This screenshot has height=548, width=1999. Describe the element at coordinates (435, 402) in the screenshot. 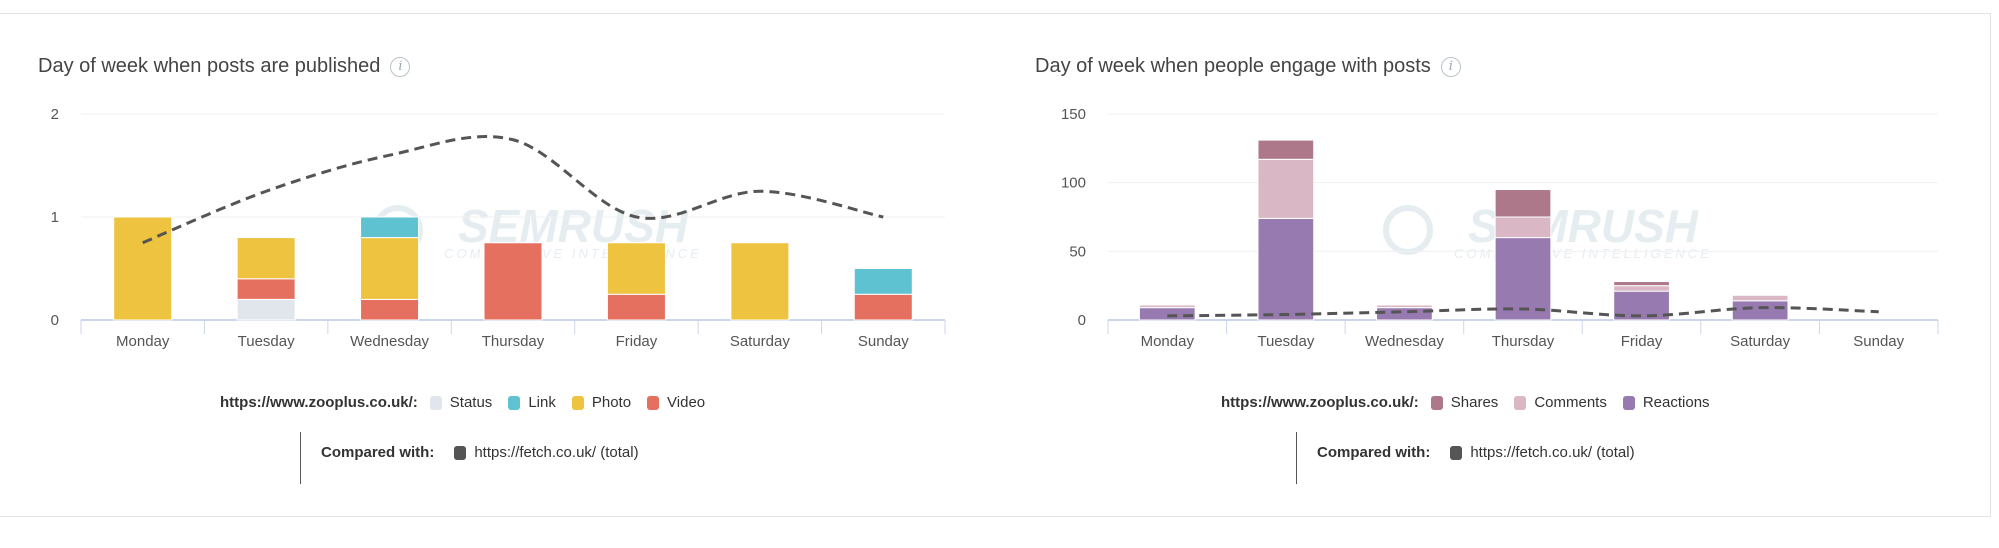

I see `status-swatch` at that location.